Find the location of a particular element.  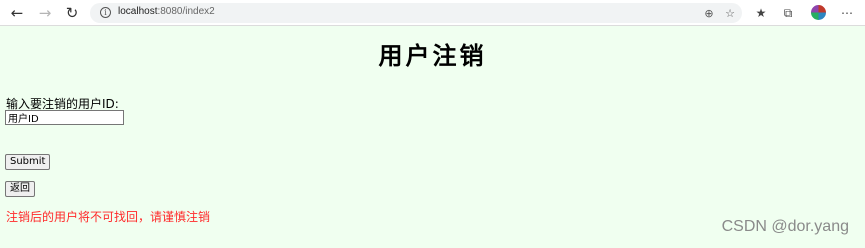

warning-text: 注销后的用户将不可找回，请谨慎注销 is located at coordinates (108, 217).